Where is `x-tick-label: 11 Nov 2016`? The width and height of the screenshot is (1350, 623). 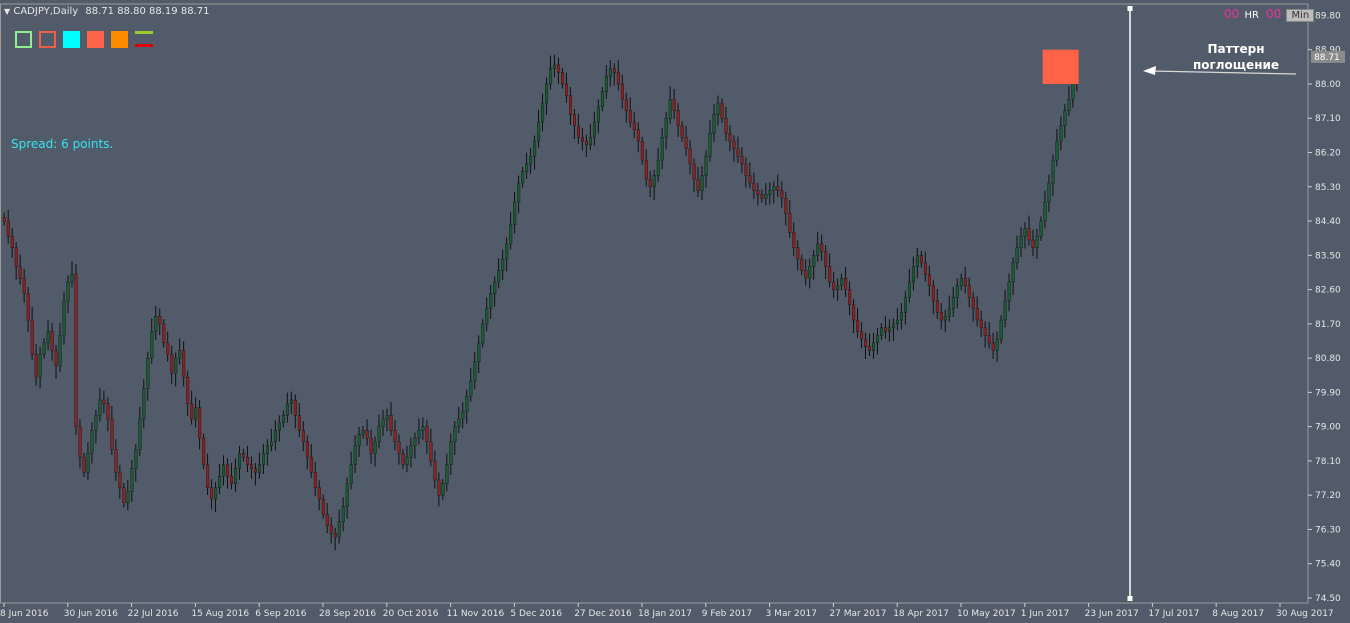 x-tick-label: 11 Nov 2016 is located at coordinates (476, 614).